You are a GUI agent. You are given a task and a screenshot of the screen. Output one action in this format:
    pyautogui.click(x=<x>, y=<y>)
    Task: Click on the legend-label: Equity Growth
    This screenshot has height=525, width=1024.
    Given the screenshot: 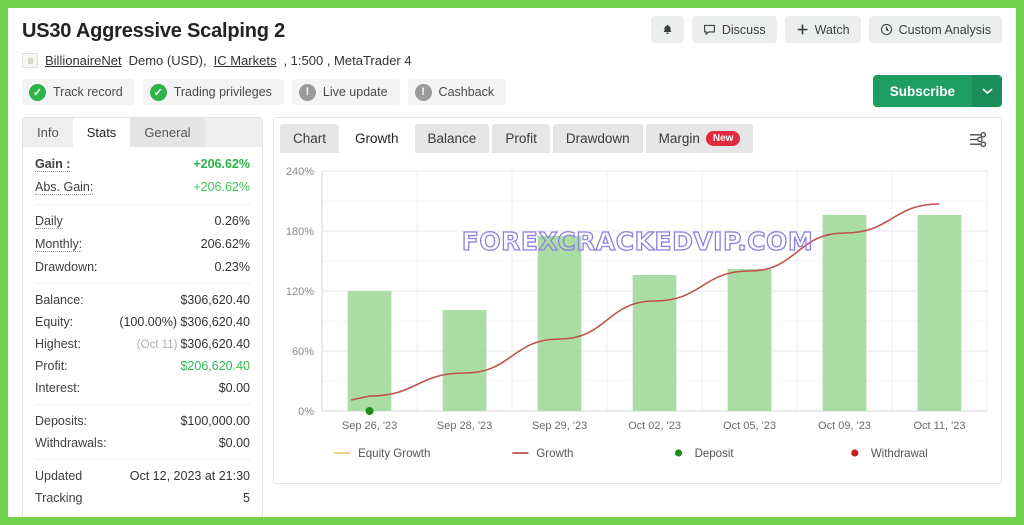 What is the action you would take?
    pyautogui.click(x=394, y=454)
    